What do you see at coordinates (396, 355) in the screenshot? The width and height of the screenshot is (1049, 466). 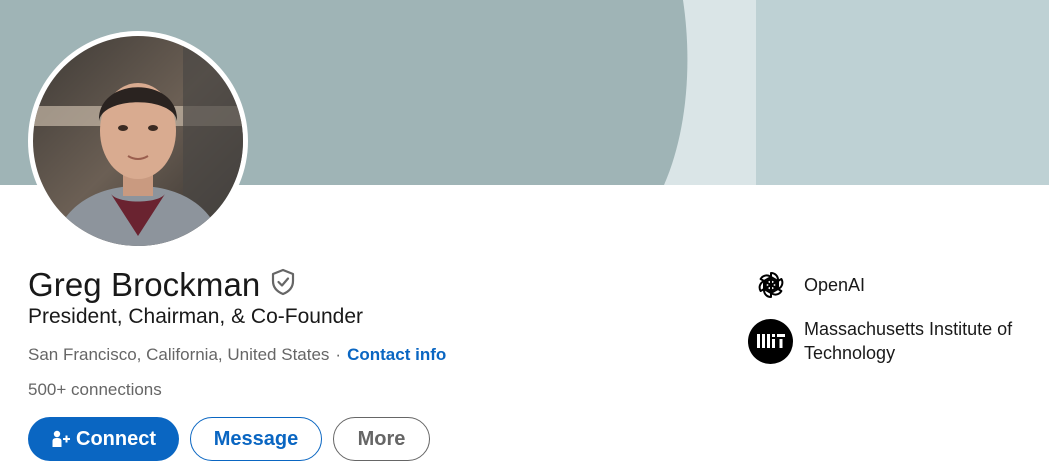 I see `contact-info-link: Contact info` at bounding box center [396, 355].